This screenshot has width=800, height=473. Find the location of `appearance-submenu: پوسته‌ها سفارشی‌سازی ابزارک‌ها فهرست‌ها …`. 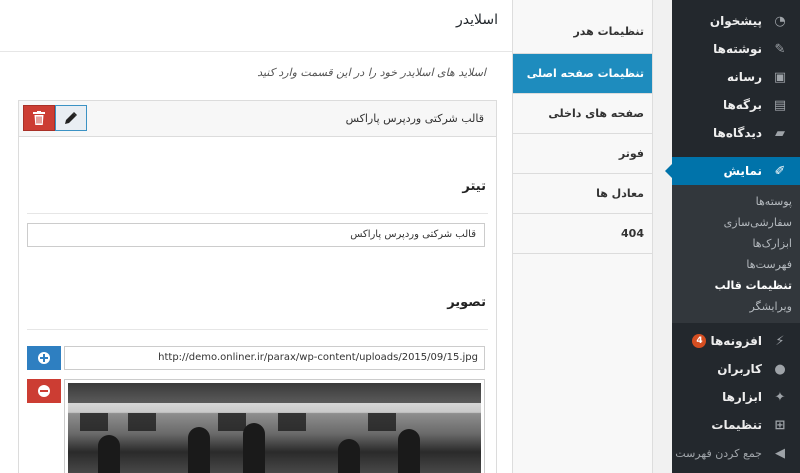

appearance-submenu: پوسته‌ها سفارشی‌سازی ابزارک‌ها فهرست‌ها … is located at coordinates (736, 254).